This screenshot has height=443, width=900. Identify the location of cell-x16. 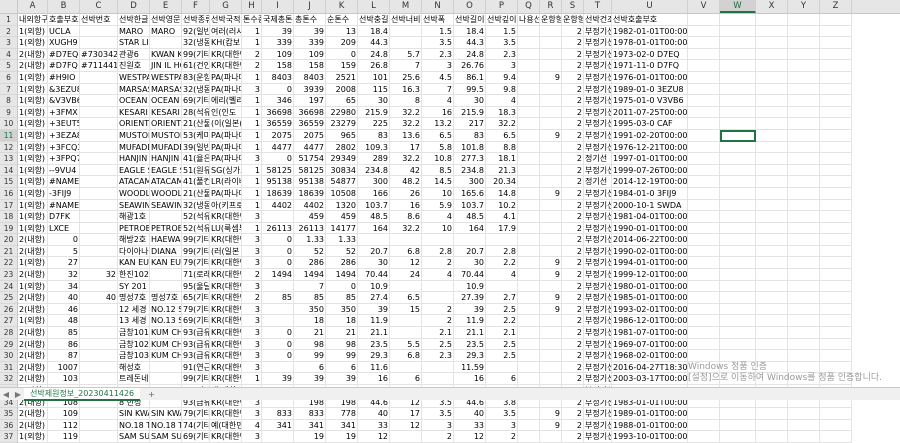
(772, 193).